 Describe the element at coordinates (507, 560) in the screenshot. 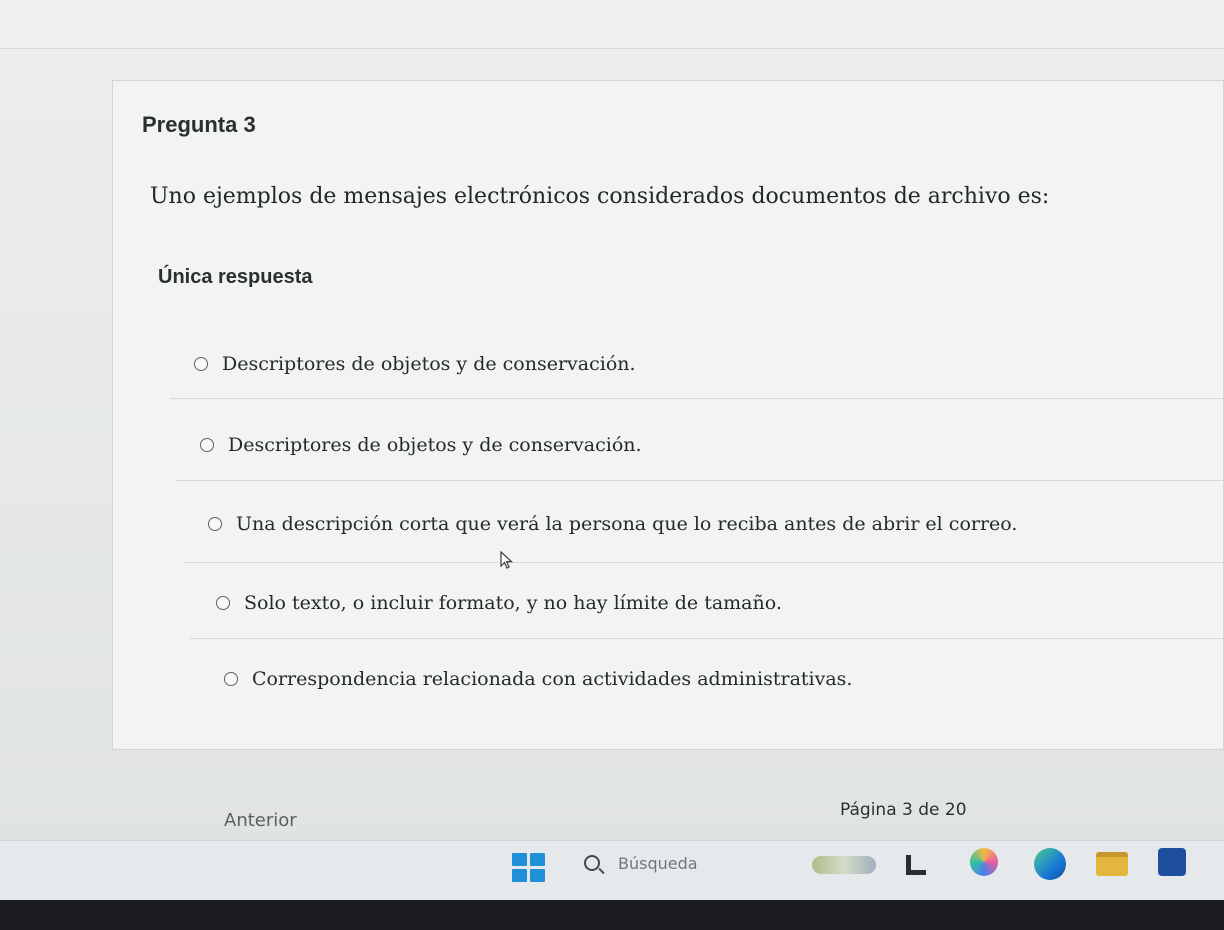

I see `mouse-cursor-icon` at that location.